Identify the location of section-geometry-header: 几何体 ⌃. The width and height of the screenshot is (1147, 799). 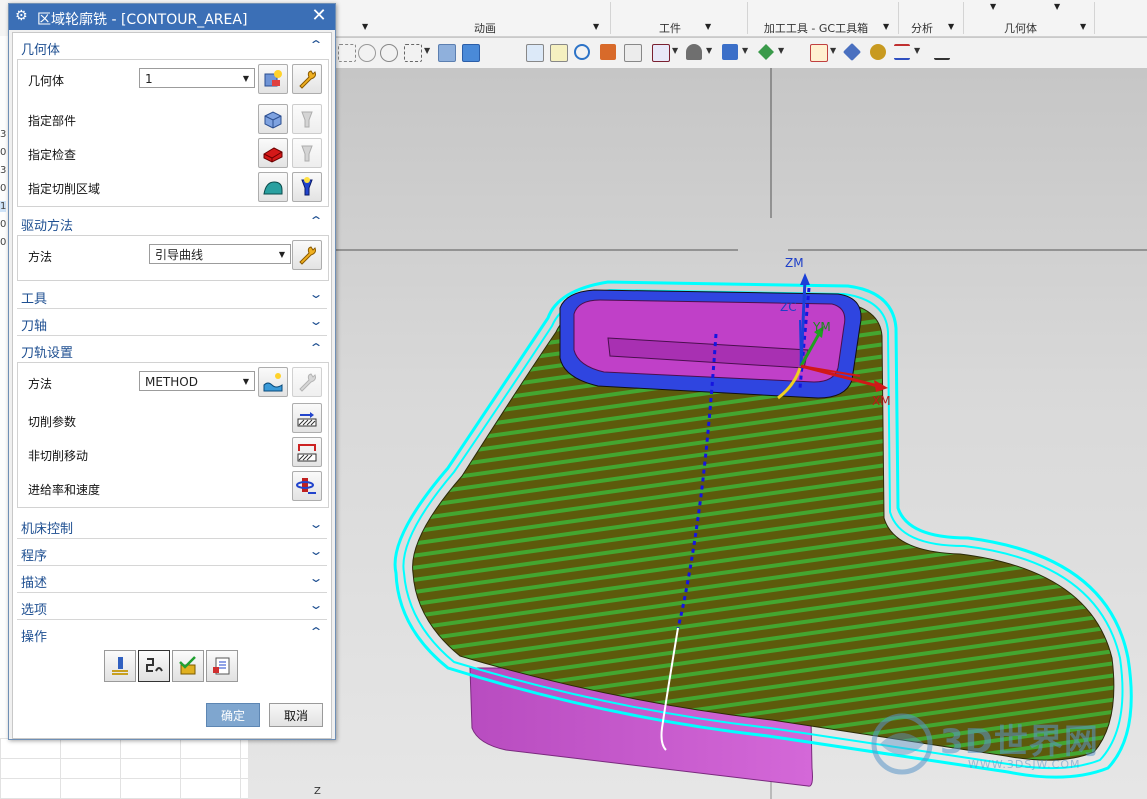
(172, 47).